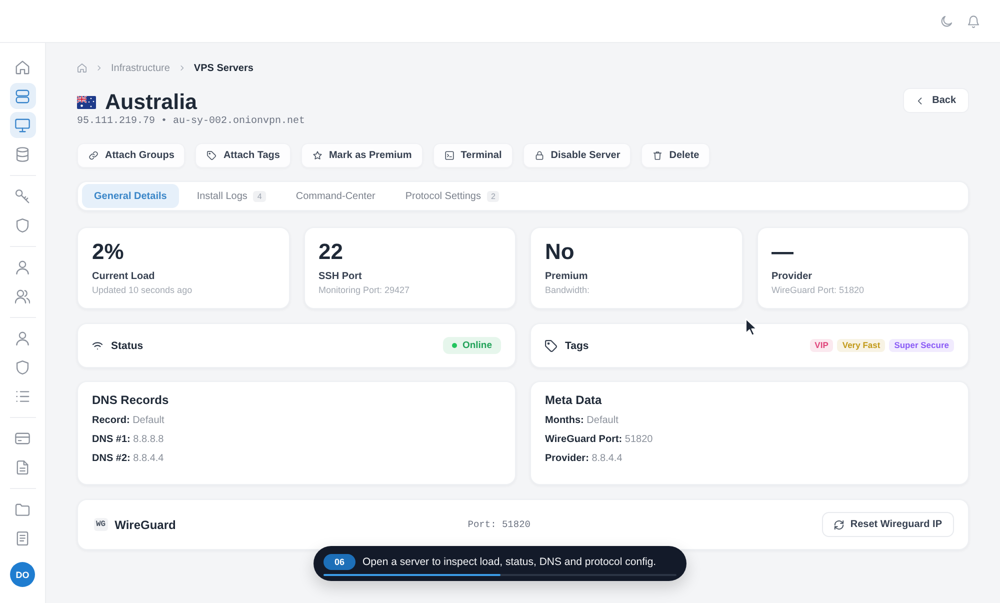  Describe the element at coordinates (568, 290) in the screenshot. I see `stat-detail: Bandwidth:` at that location.